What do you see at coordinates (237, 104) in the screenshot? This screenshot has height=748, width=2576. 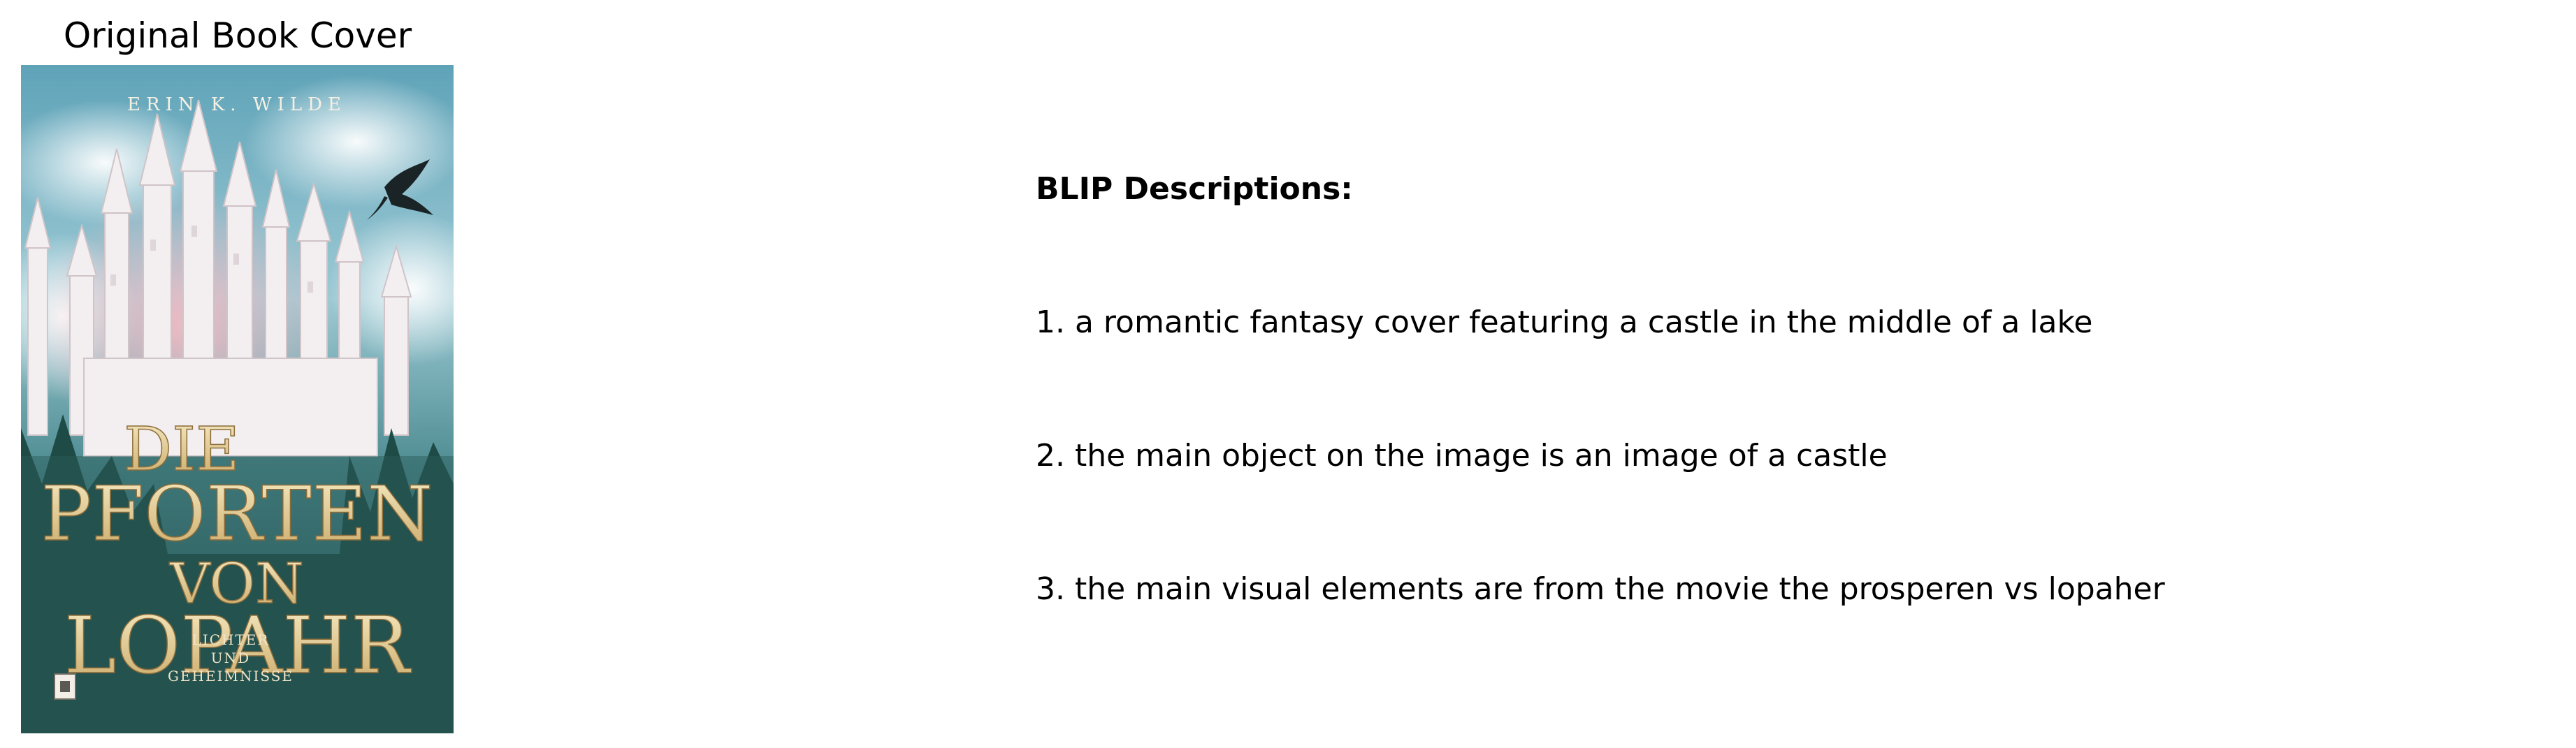 I see `svg-text: ERIN K. WILDE` at bounding box center [237, 104].